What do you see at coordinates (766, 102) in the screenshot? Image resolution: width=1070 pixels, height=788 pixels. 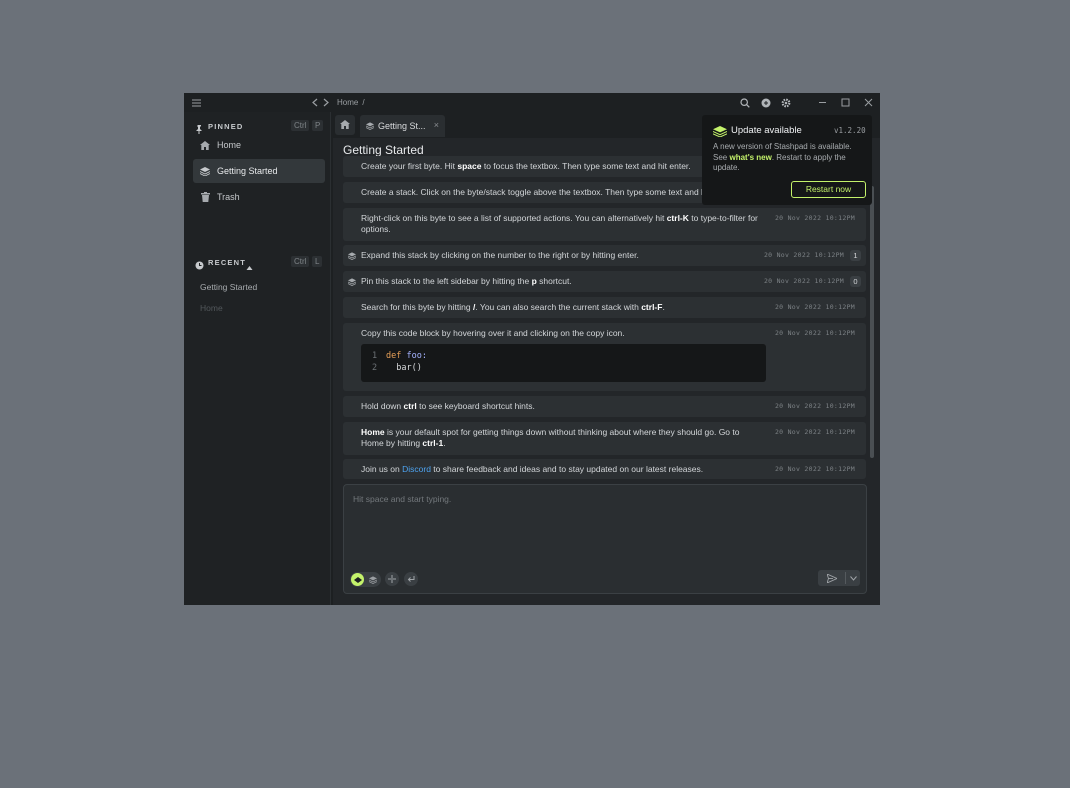 I see `feedback-icon` at bounding box center [766, 102].